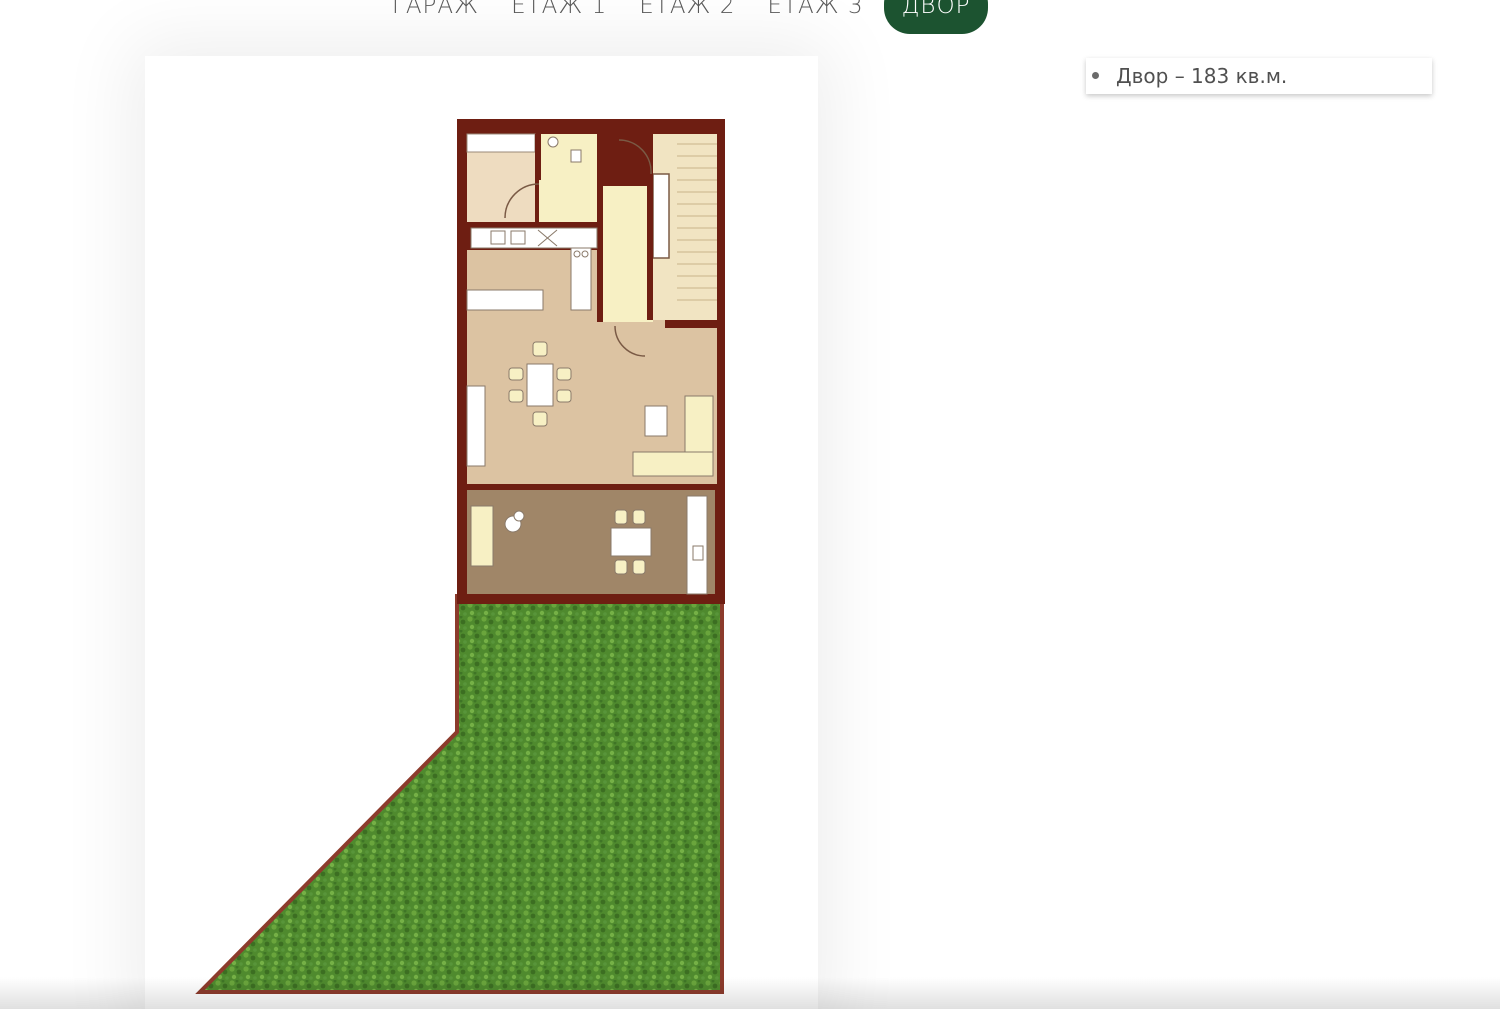 Image resolution: width=1500 pixels, height=1009 pixels. What do you see at coordinates (815, 17) in the screenshot?
I see `tab-floor-3: ЕТАЖ 3` at bounding box center [815, 17].